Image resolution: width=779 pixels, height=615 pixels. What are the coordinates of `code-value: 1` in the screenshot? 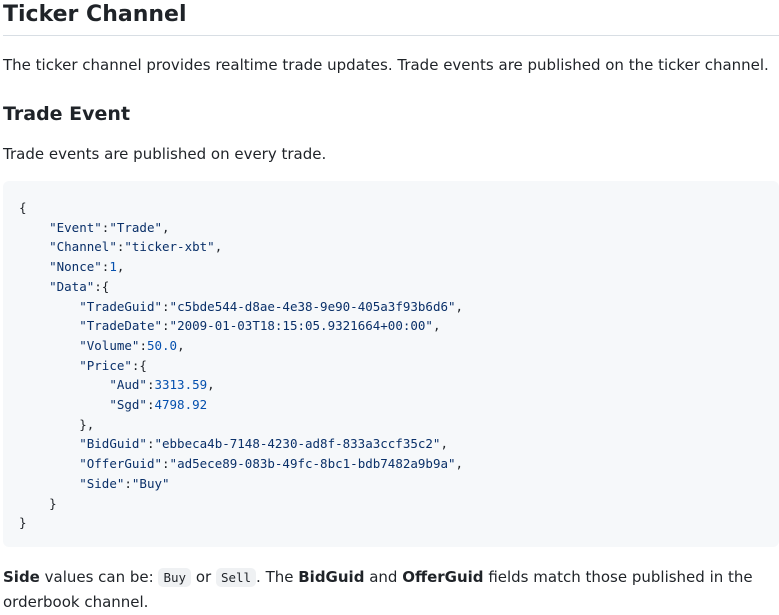 It's located at (113, 267).